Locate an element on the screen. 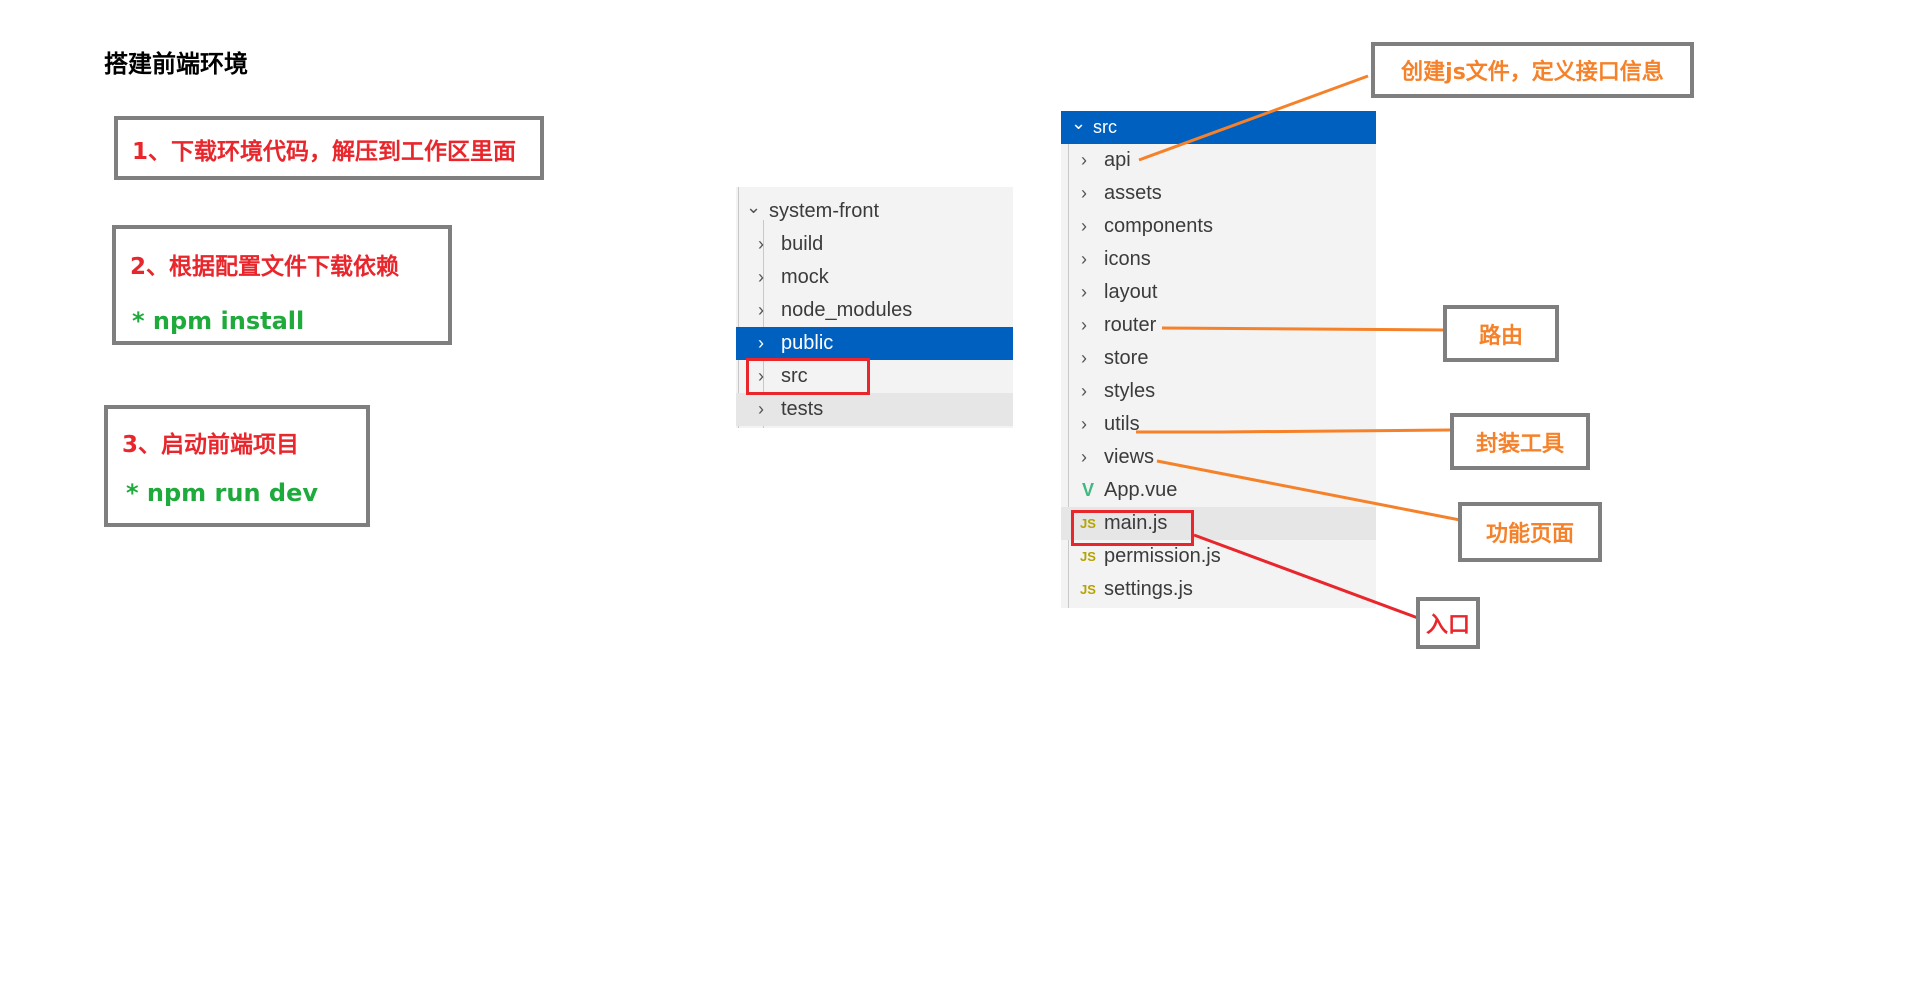  connector-views is located at coordinates (1308, 490).